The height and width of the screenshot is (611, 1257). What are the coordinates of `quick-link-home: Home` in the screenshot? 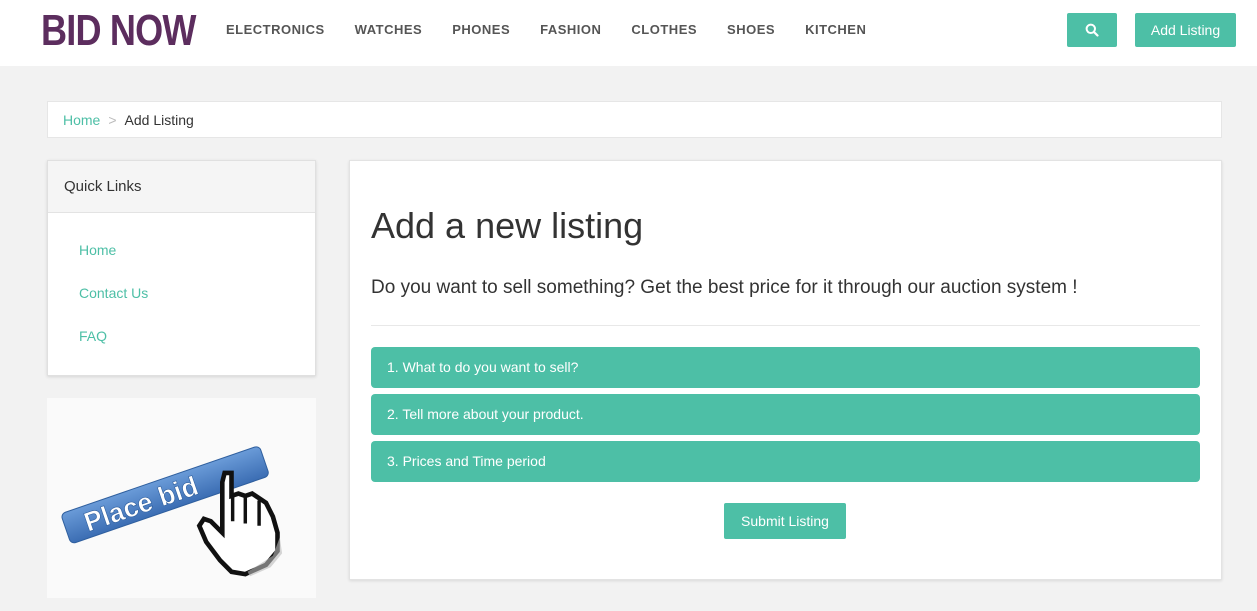 It's located at (181, 250).